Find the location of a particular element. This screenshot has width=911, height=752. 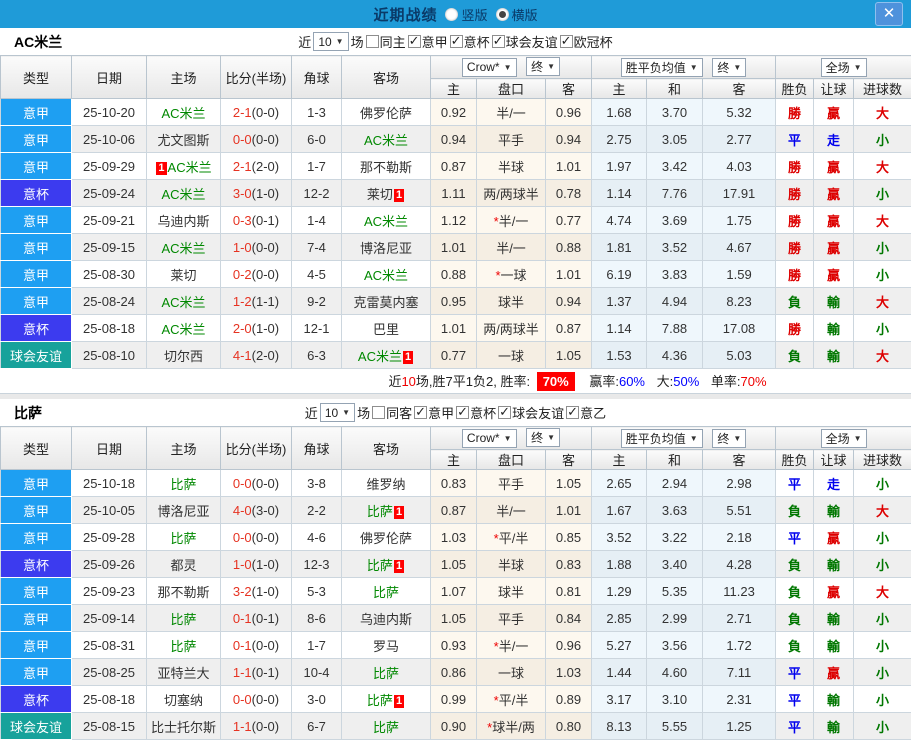

result-text: 贏 is located at coordinates (834, 113).